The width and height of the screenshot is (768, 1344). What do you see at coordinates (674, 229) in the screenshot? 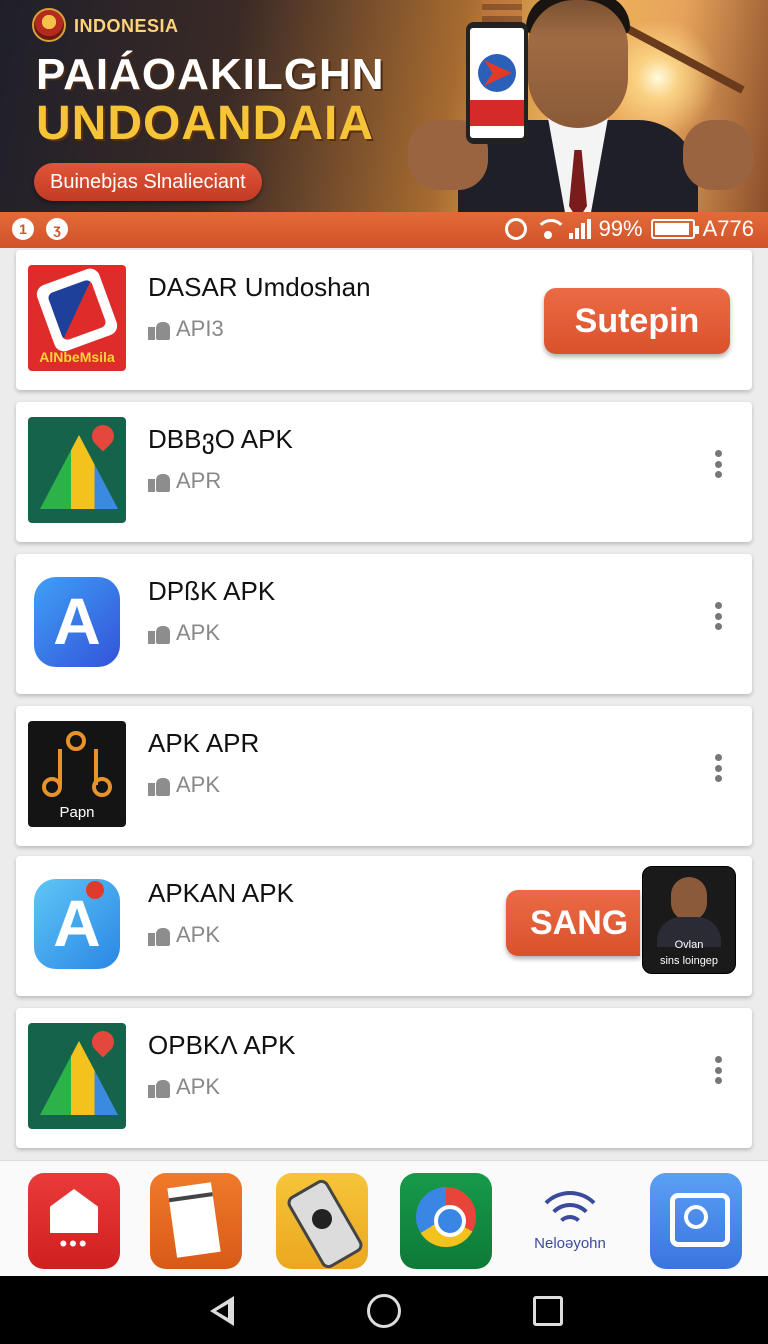
I see `battery-icon` at bounding box center [674, 229].